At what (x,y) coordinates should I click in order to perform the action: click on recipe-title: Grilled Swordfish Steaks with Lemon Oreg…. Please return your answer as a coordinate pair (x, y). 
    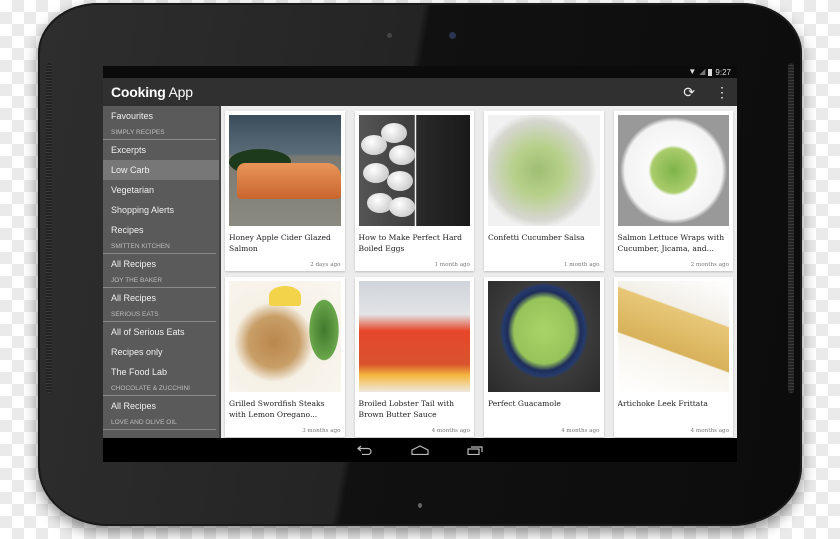
    Looking at the image, I should click on (277, 409).